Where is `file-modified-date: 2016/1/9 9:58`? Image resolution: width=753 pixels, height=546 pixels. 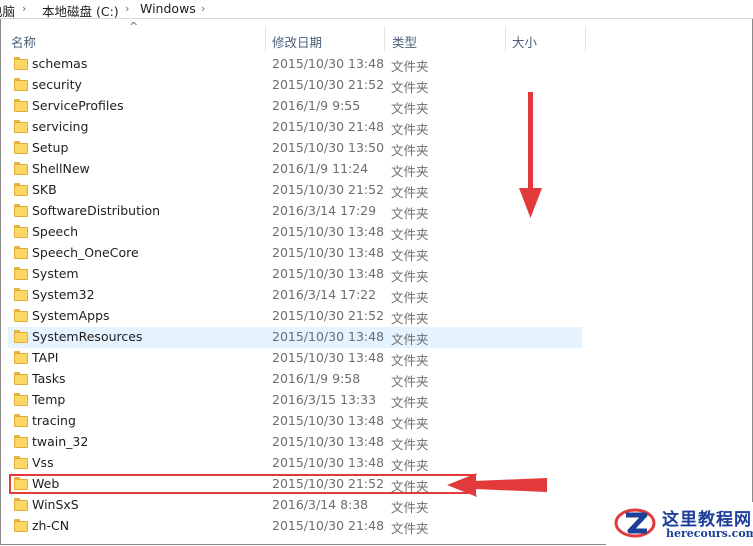 file-modified-date: 2016/1/9 9:58 is located at coordinates (316, 378).